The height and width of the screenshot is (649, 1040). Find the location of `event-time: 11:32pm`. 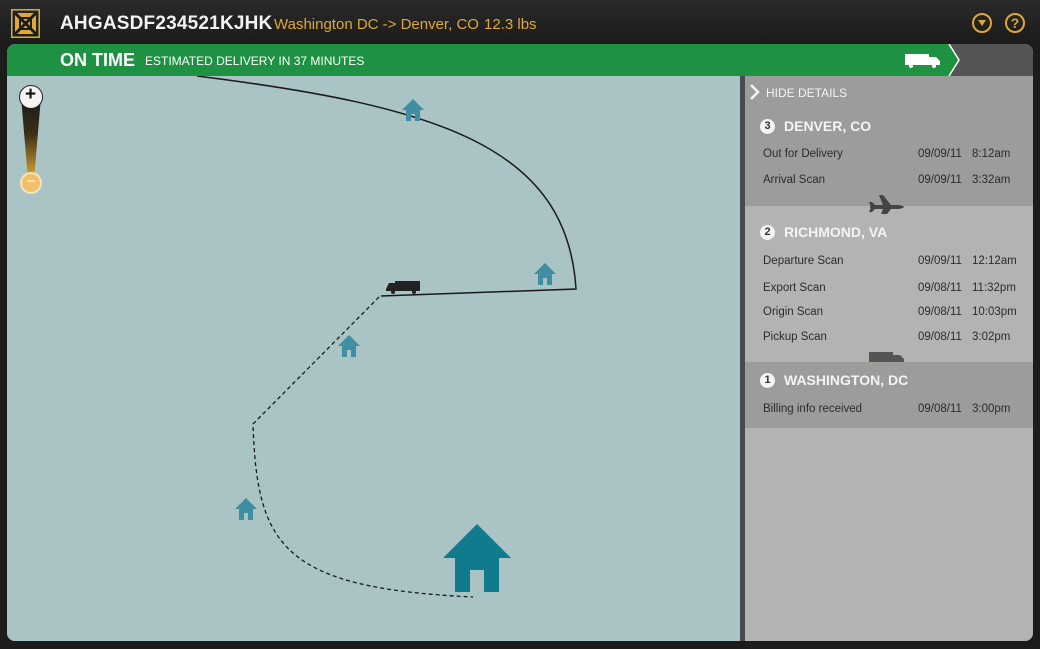

event-time: 11:32pm is located at coordinates (994, 288).